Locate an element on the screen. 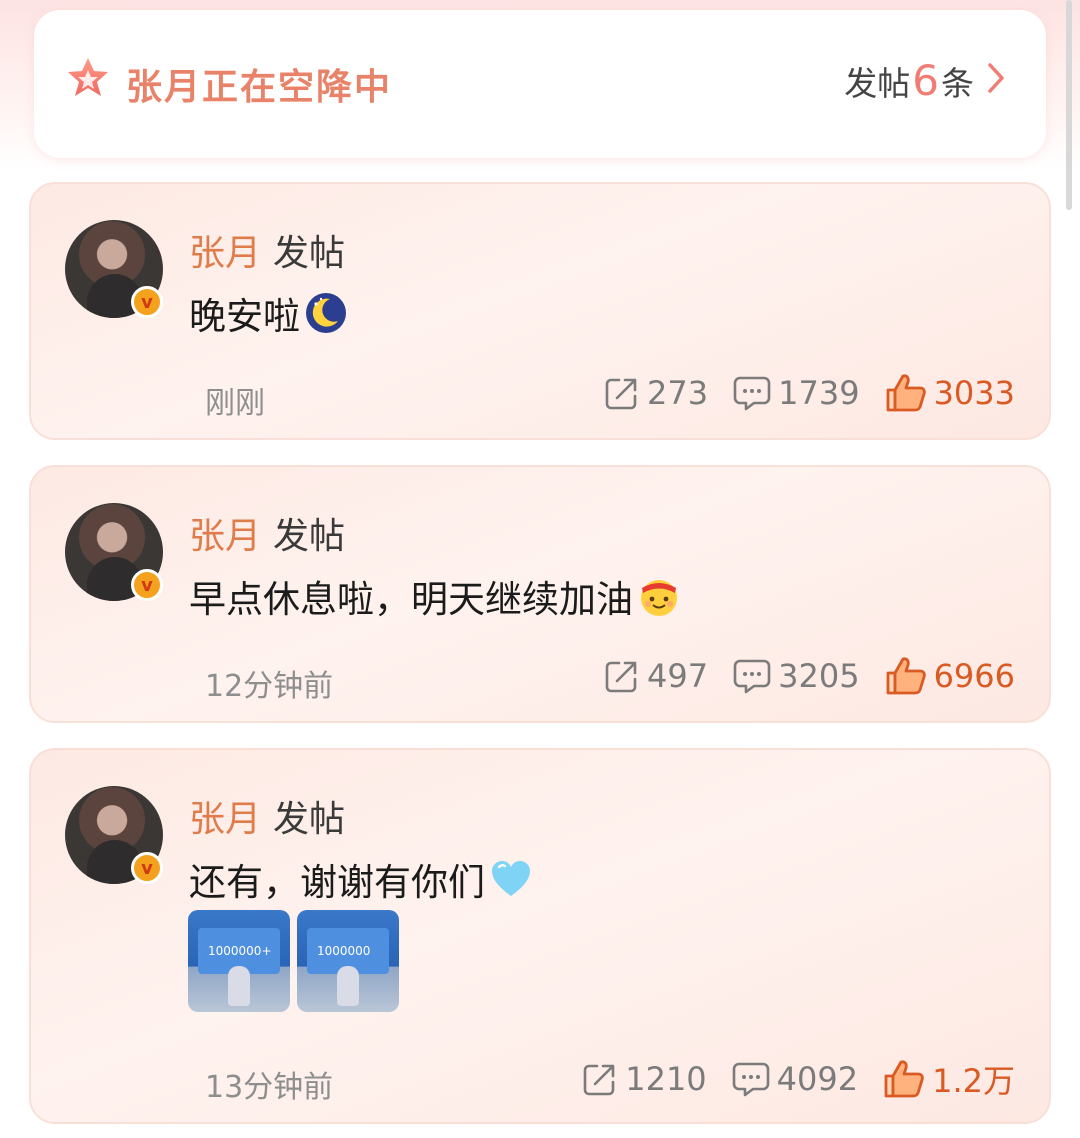 The height and width of the screenshot is (1138, 1080). repost-button: 273 is located at coordinates (655, 393).